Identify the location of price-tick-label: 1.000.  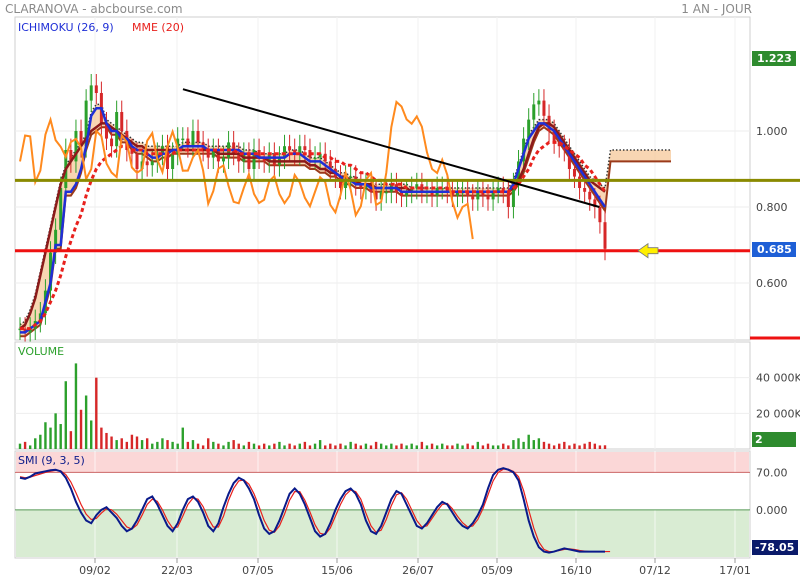
(772, 131).